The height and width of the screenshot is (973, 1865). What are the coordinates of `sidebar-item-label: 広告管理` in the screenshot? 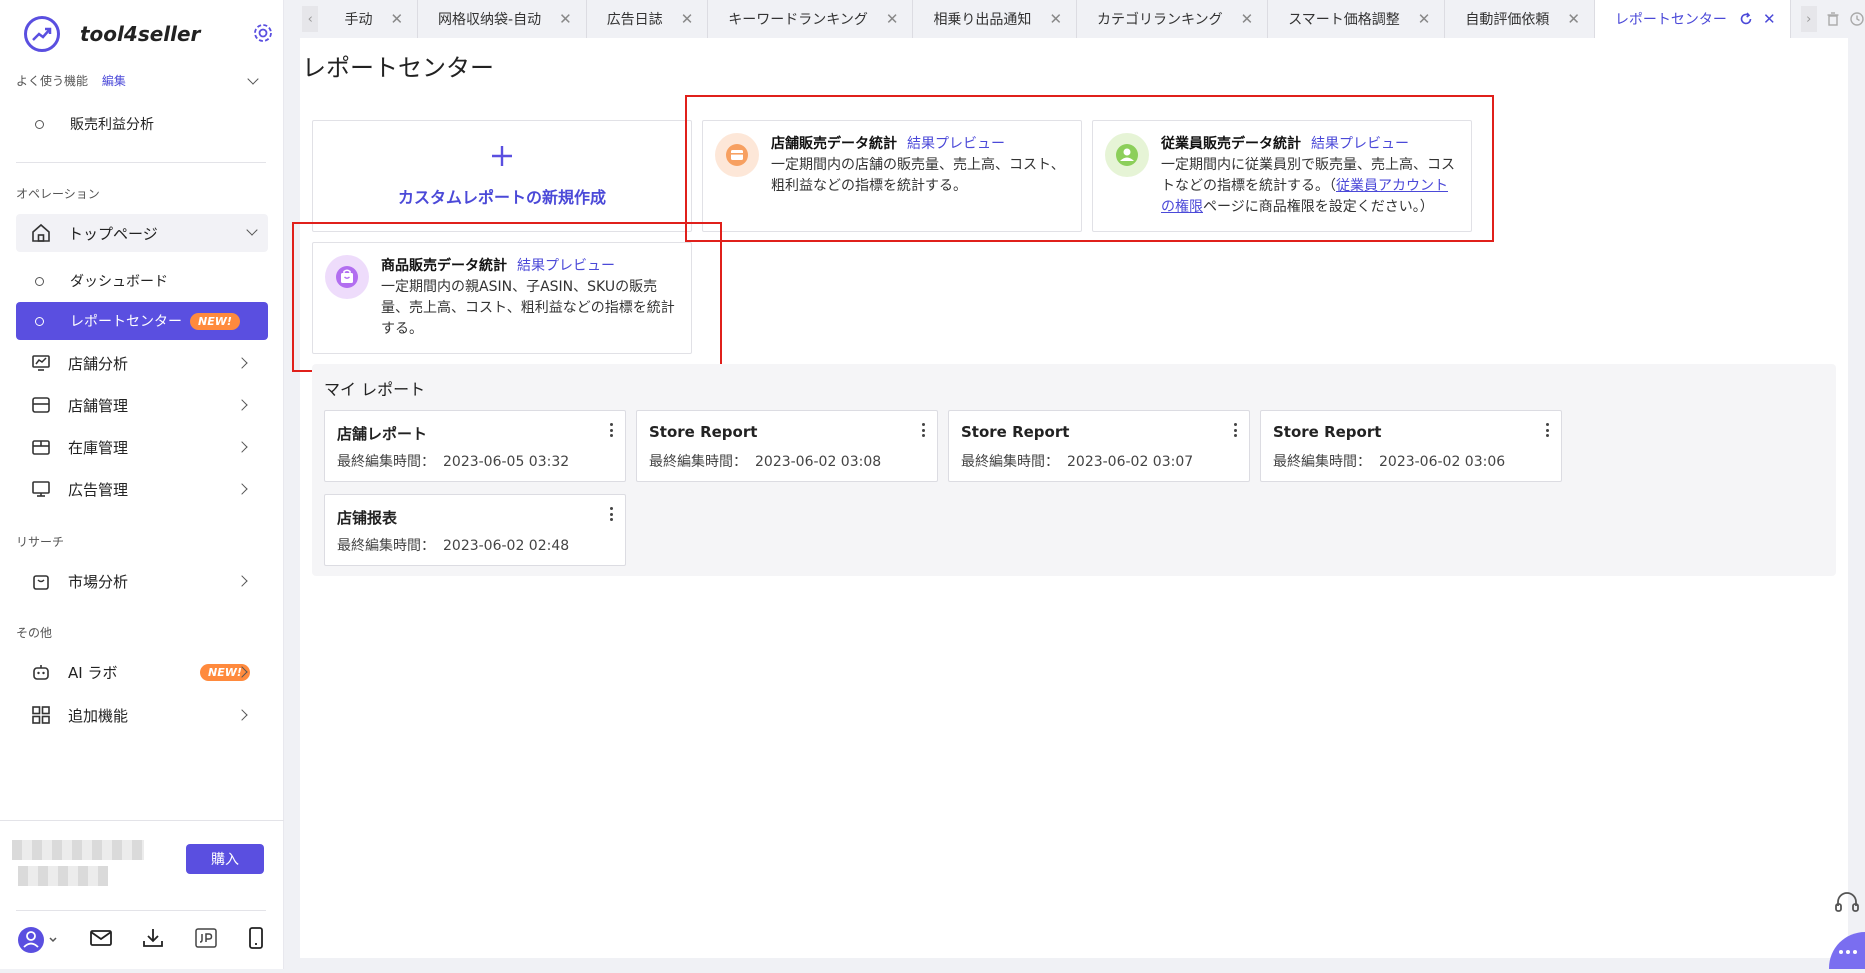 It's located at (98, 489).